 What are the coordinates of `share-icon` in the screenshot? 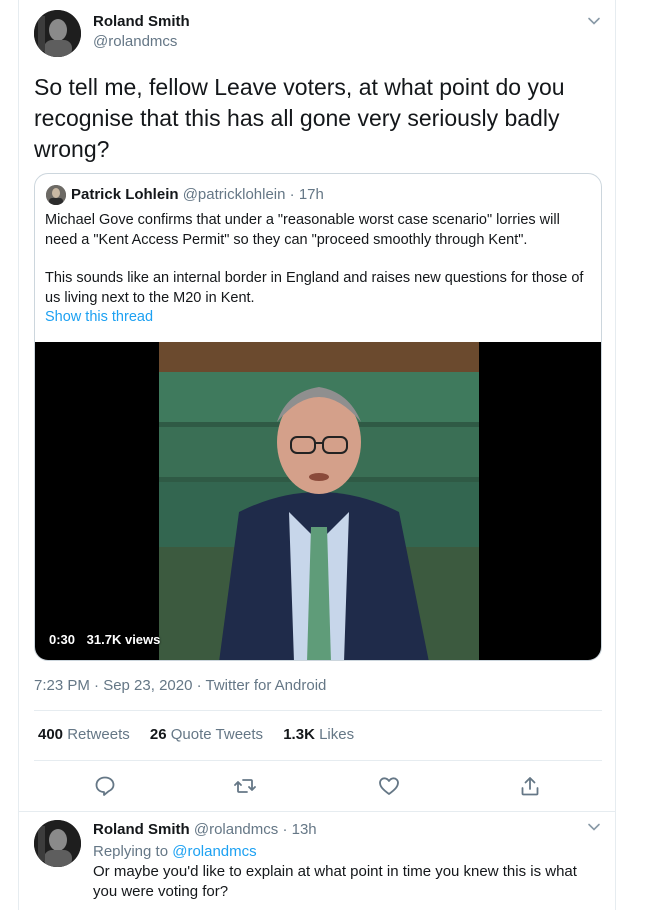 It's located at (530, 786).